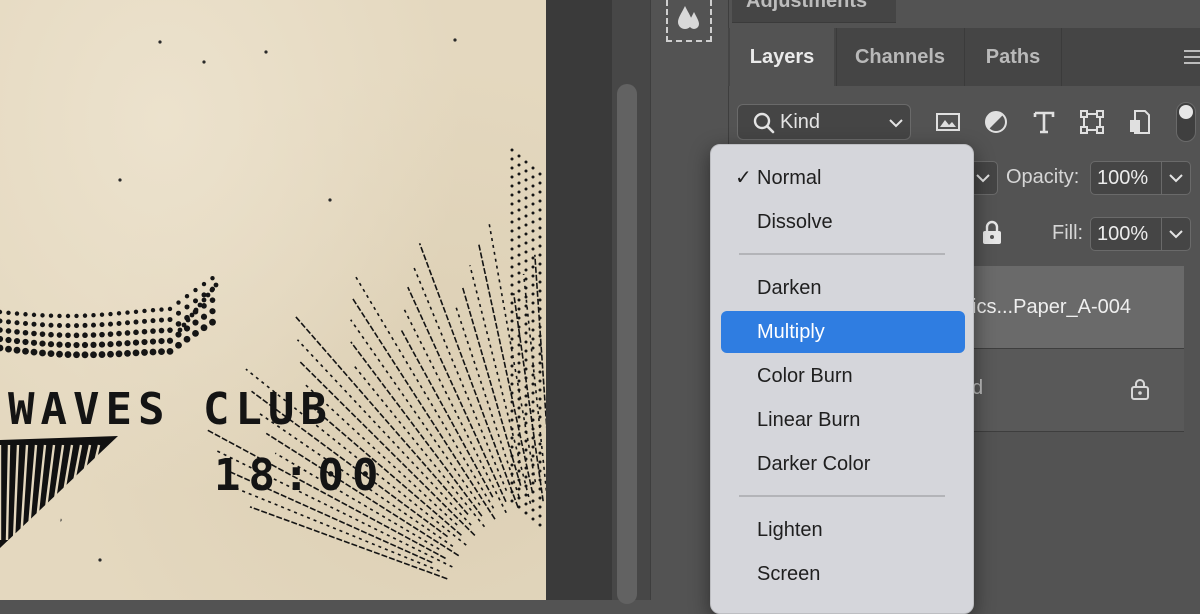 The height and width of the screenshot is (614, 1200). I want to click on canvas-gutter, so click(579, 300).